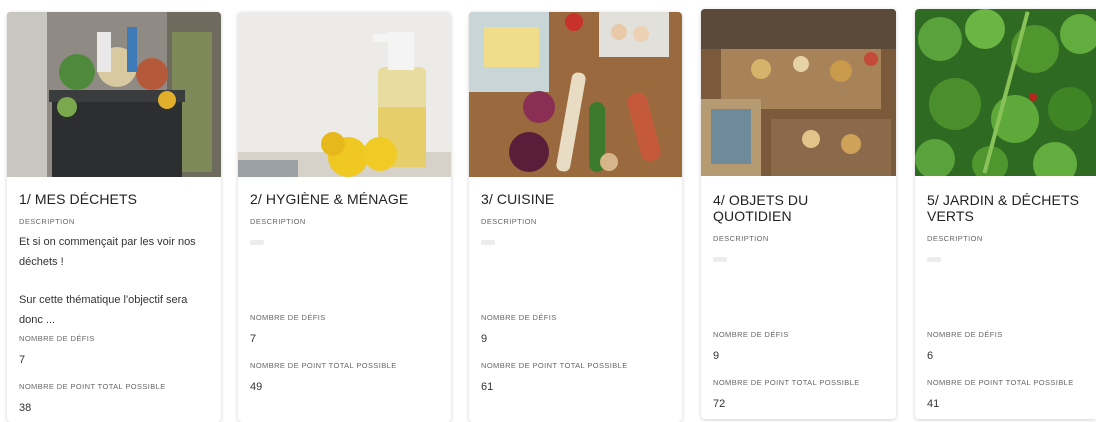  Describe the element at coordinates (761, 208) in the screenshot. I see `card-title: 4/ OBJETS DU QUOTIDIEN` at that location.